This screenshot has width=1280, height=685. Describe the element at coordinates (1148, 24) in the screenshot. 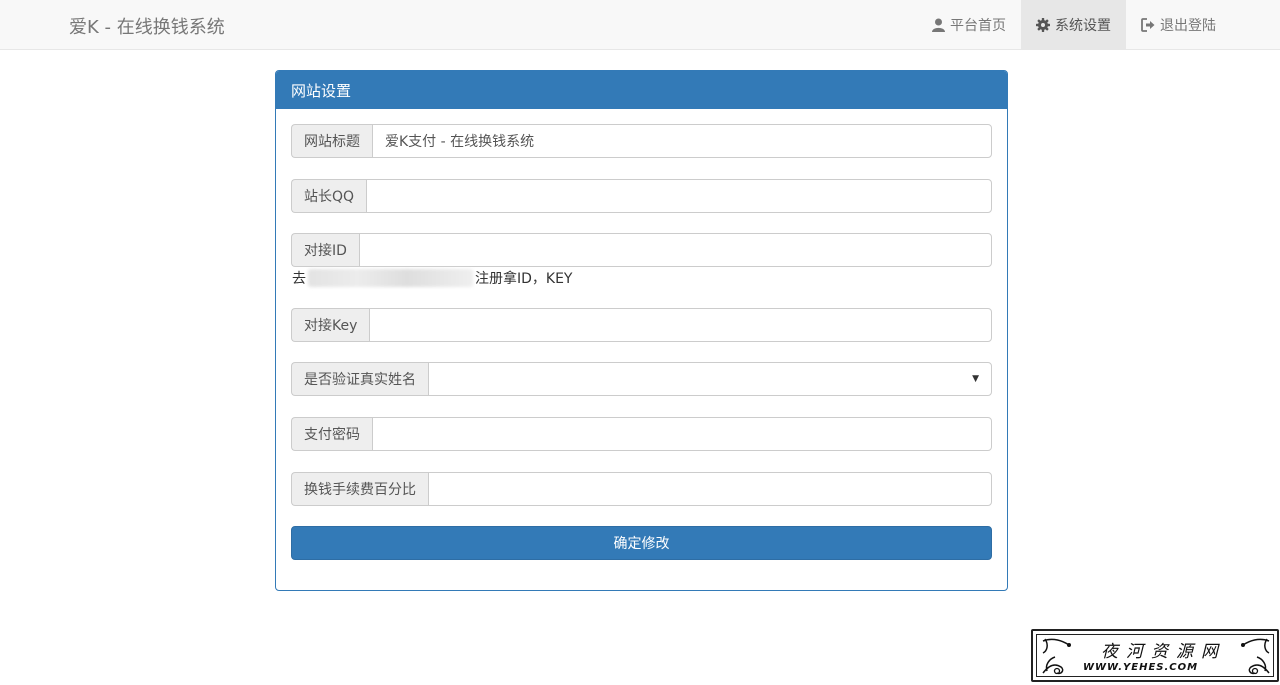

I see `sign-out-icon` at that location.